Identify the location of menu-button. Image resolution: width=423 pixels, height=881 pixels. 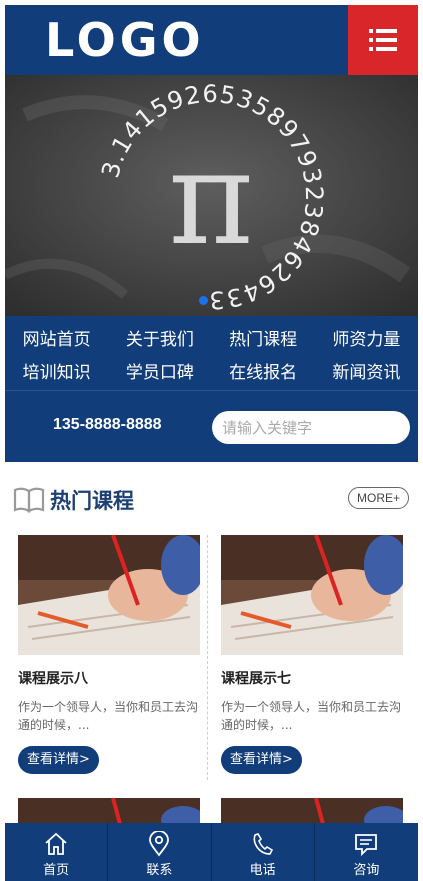
(383, 40).